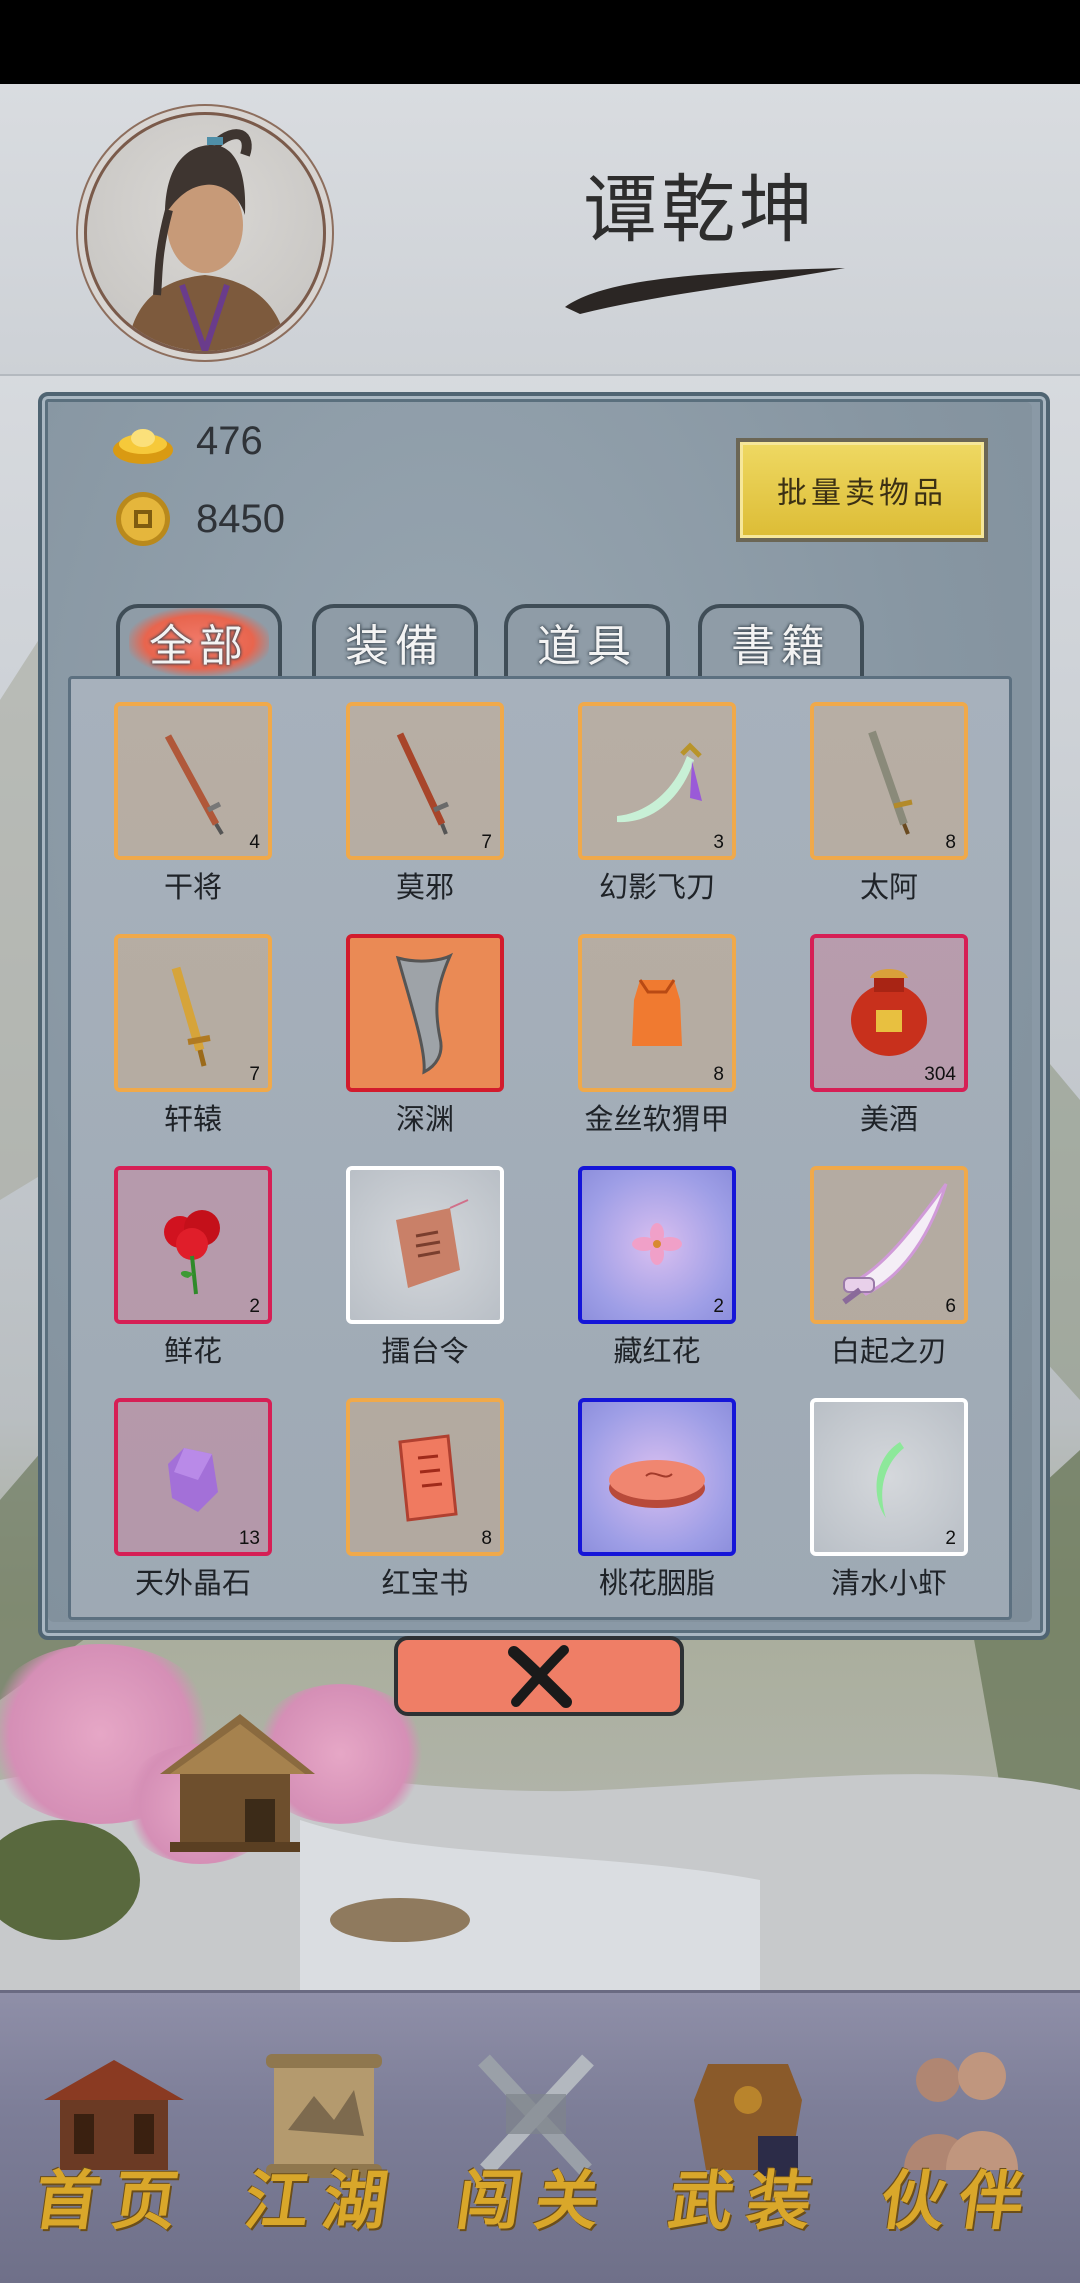 The image size is (1080, 2283). Describe the element at coordinates (113, 2201) in the screenshot. I see `nav-home-label: 首页` at that location.